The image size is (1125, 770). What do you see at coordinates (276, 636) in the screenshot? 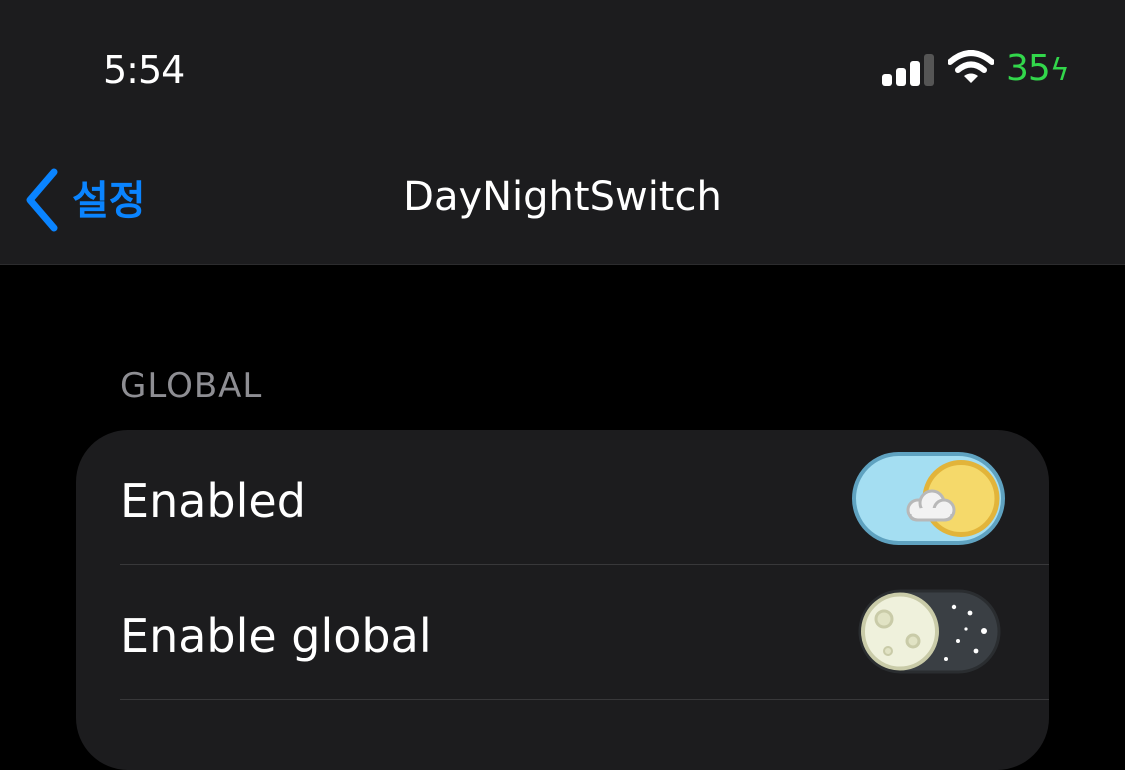
I see `setting-label-enable-global: Enable global` at bounding box center [276, 636].